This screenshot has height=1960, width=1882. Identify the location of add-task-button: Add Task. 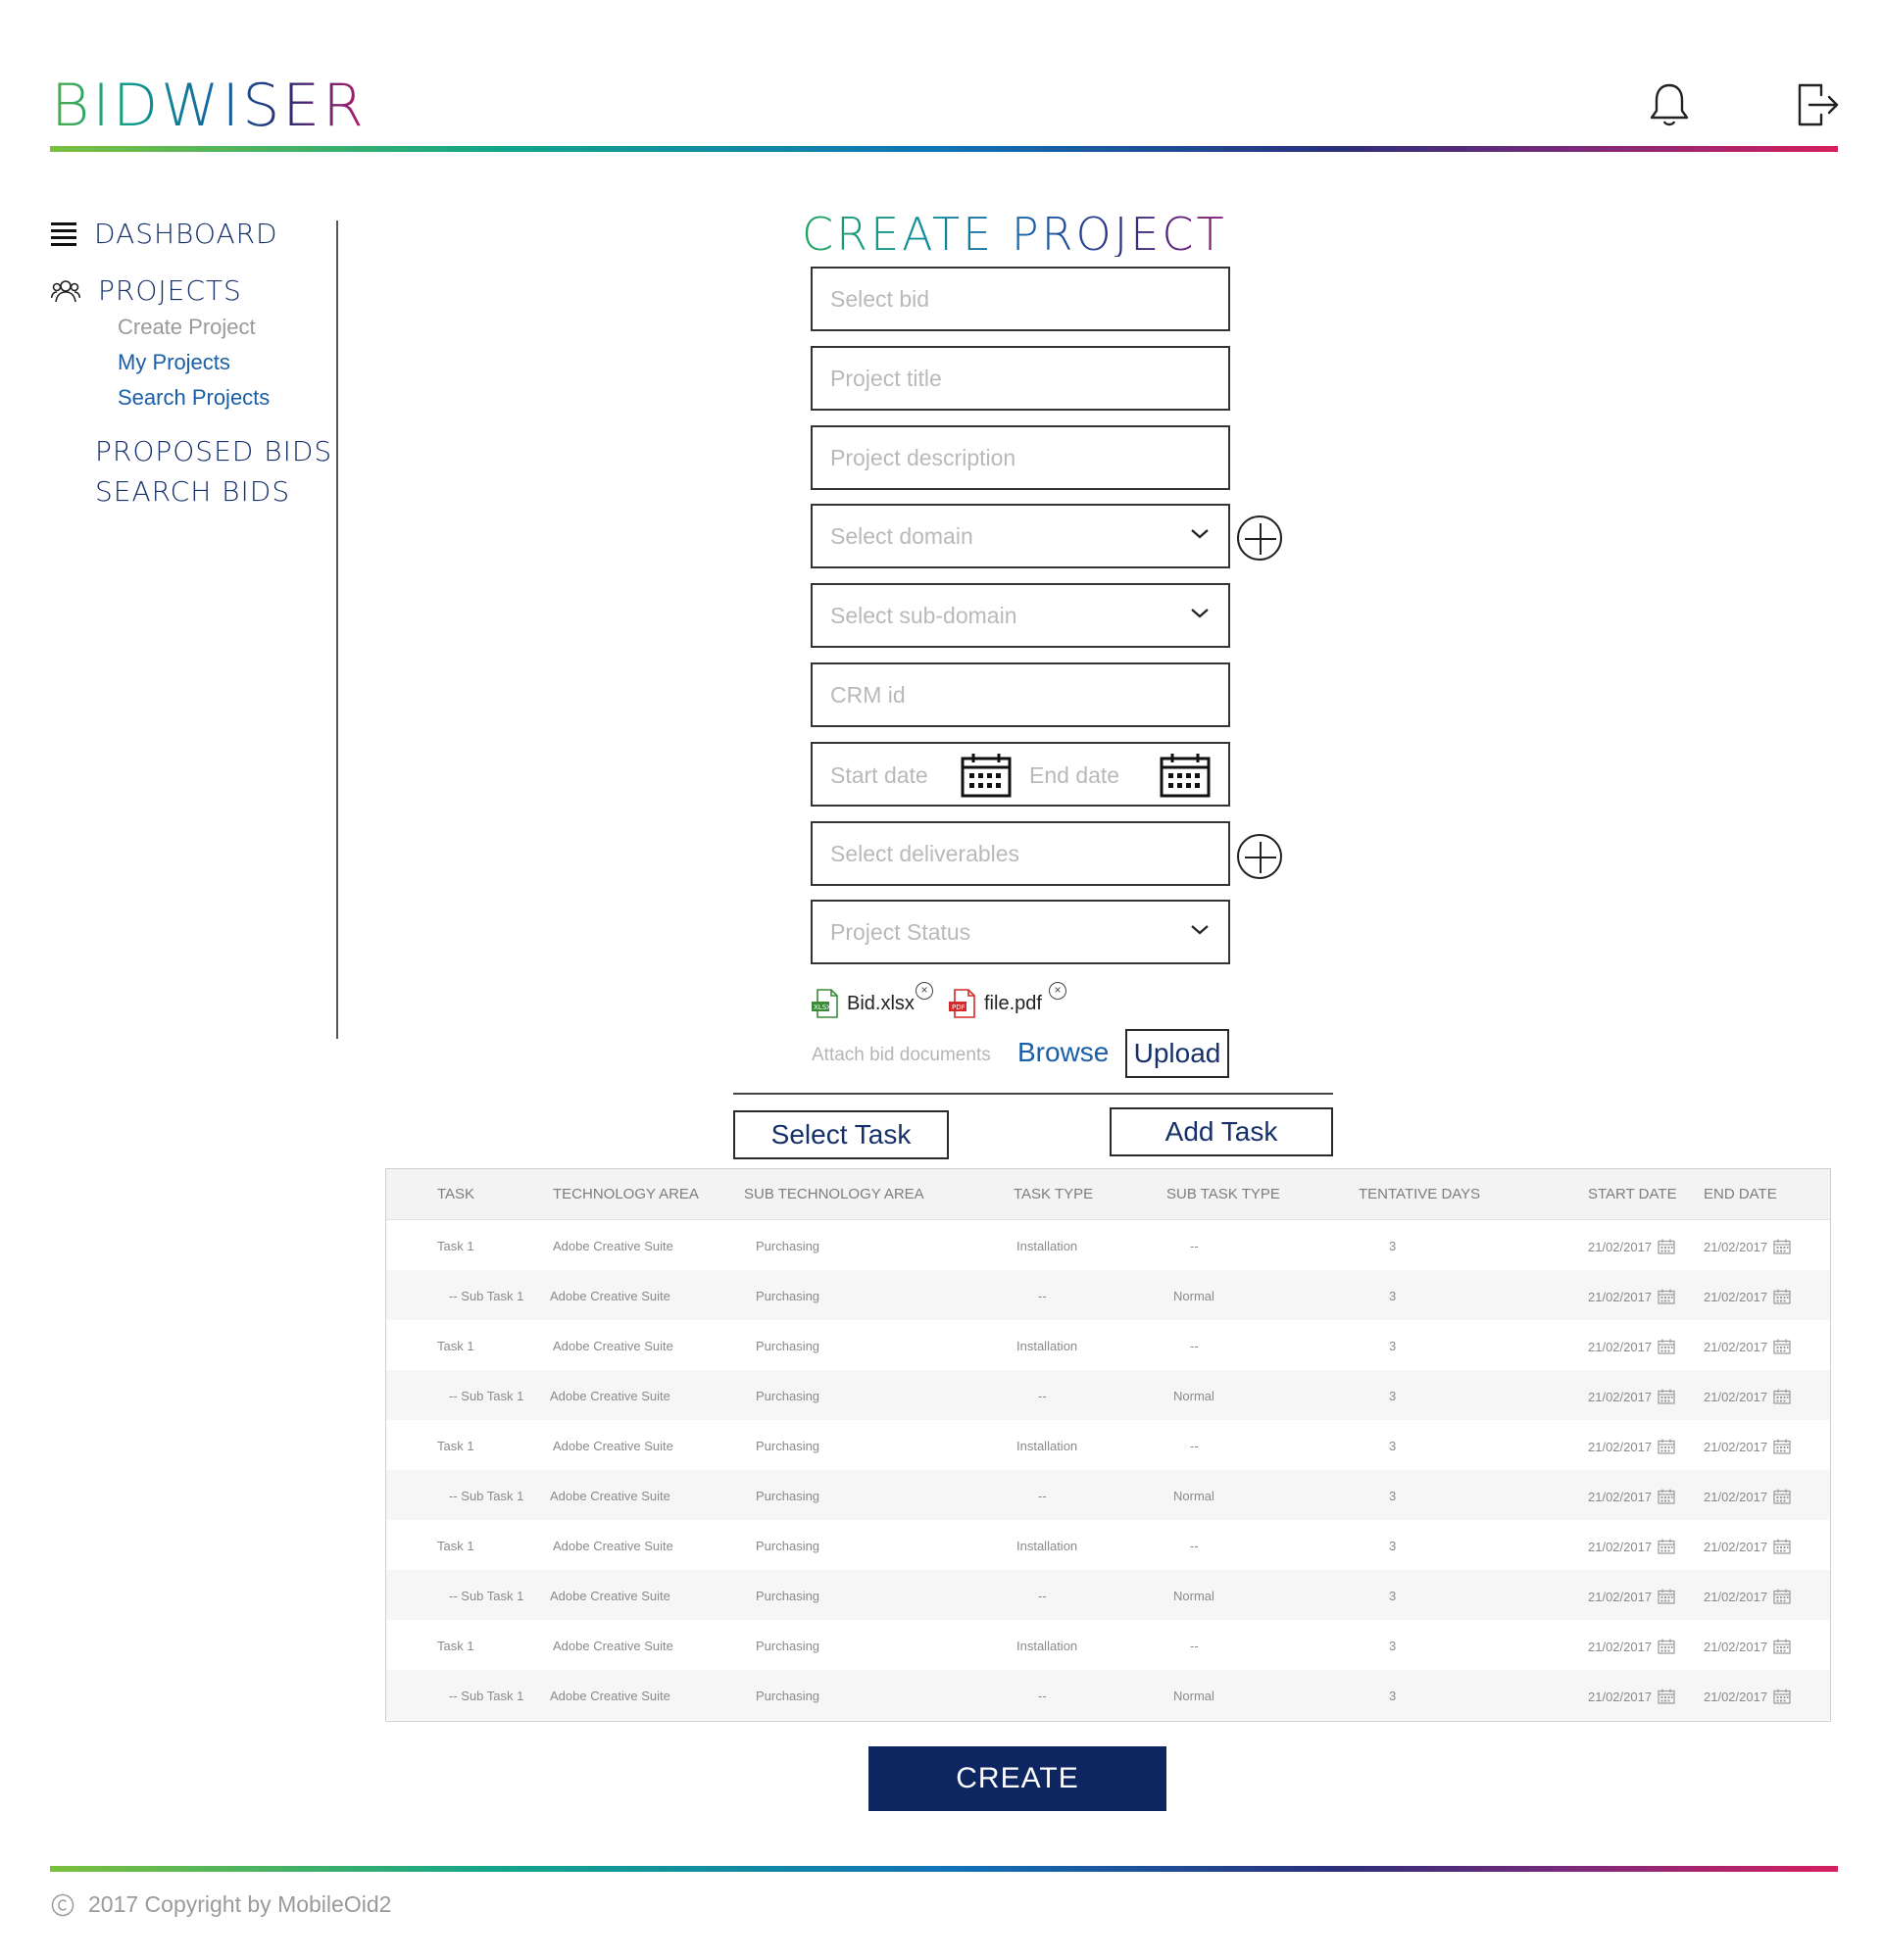
(1222, 1131).